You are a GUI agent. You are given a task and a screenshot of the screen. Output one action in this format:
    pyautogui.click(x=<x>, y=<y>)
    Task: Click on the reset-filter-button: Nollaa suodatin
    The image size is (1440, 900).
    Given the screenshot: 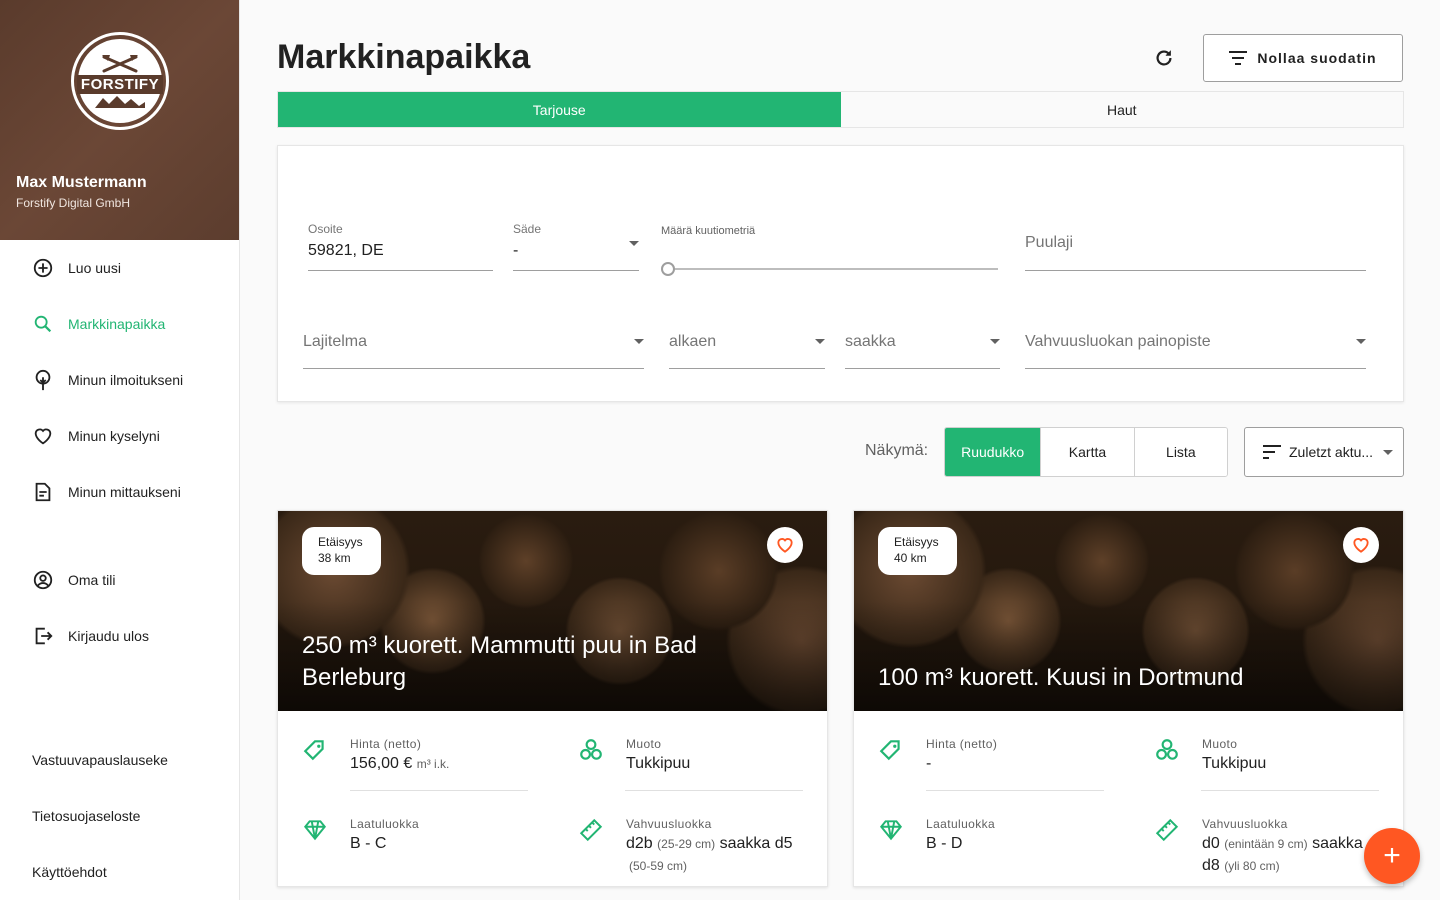 What is the action you would take?
    pyautogui.click(x=1303, y=58)
    